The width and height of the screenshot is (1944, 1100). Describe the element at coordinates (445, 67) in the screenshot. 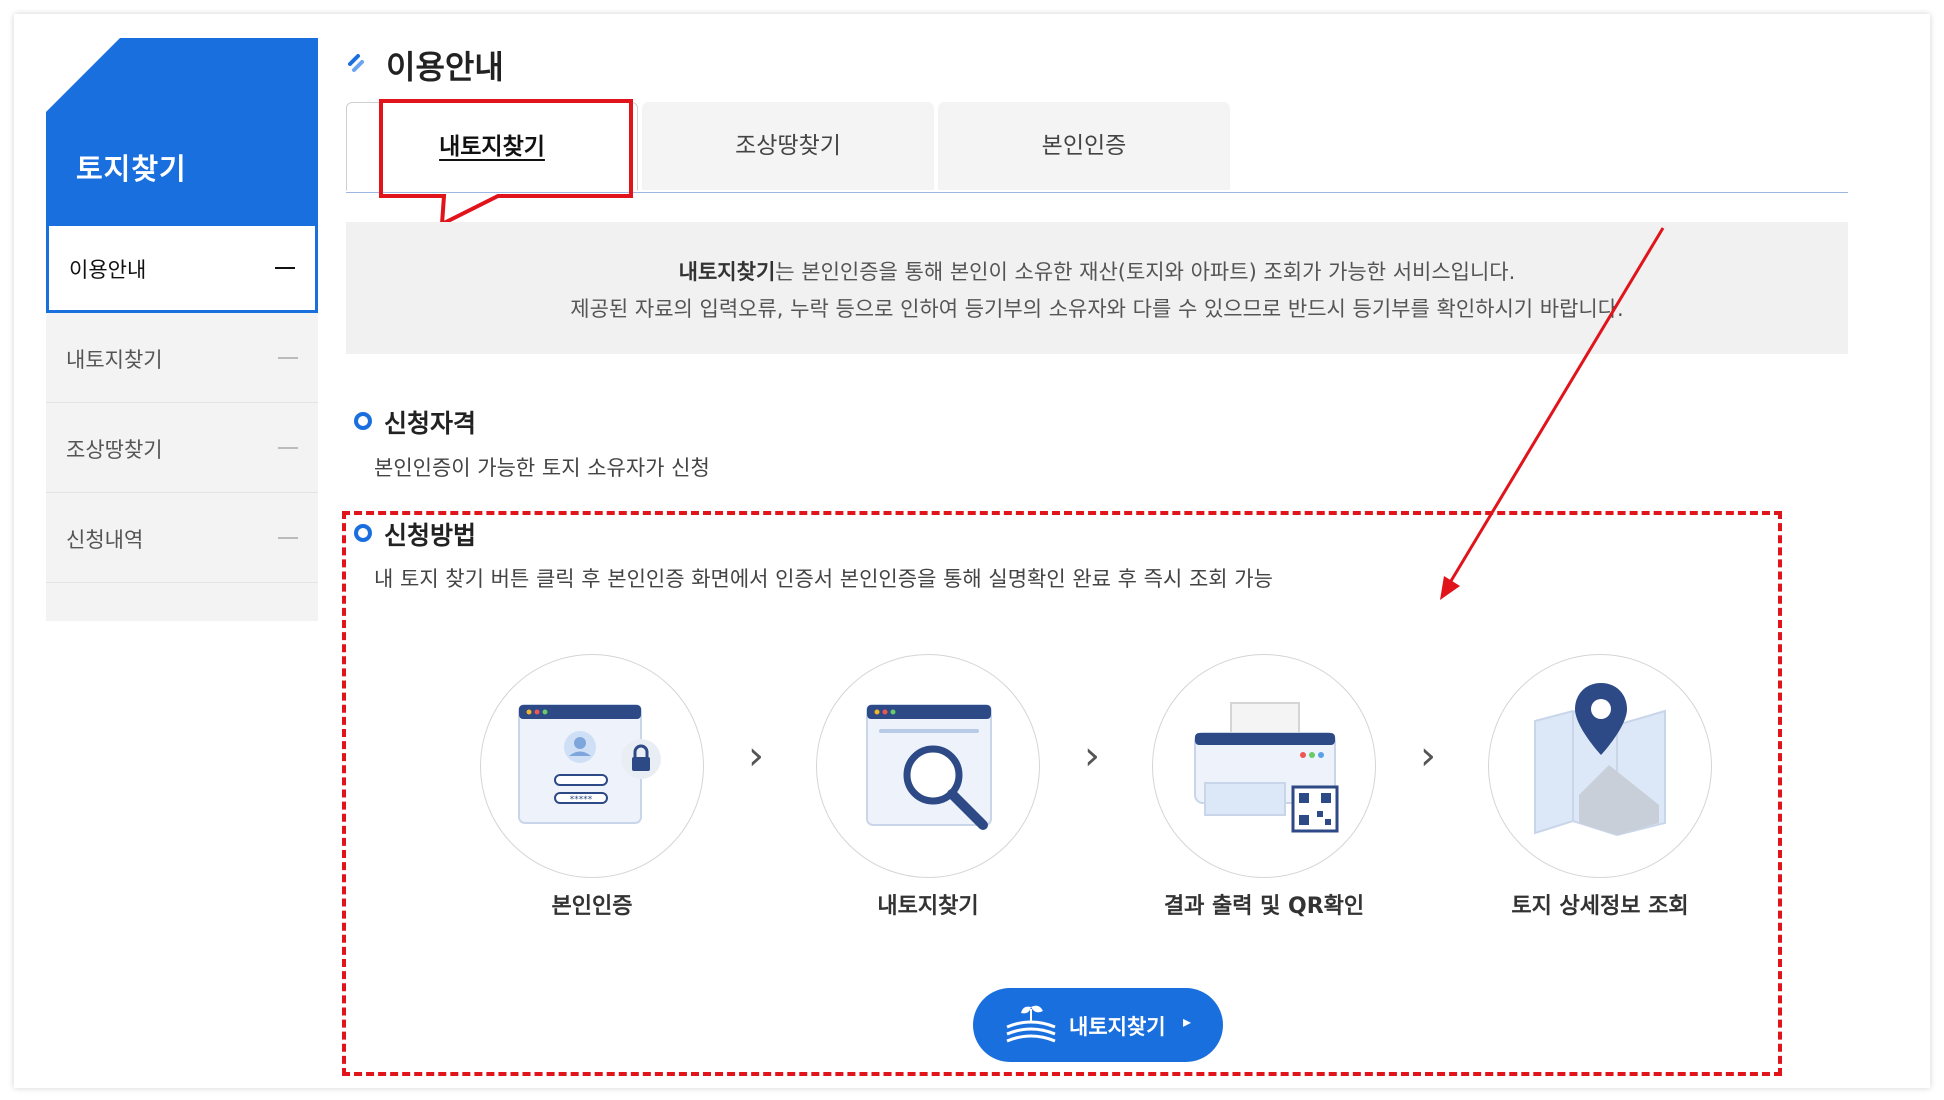

I see `page-title: 이용안내` at that location.